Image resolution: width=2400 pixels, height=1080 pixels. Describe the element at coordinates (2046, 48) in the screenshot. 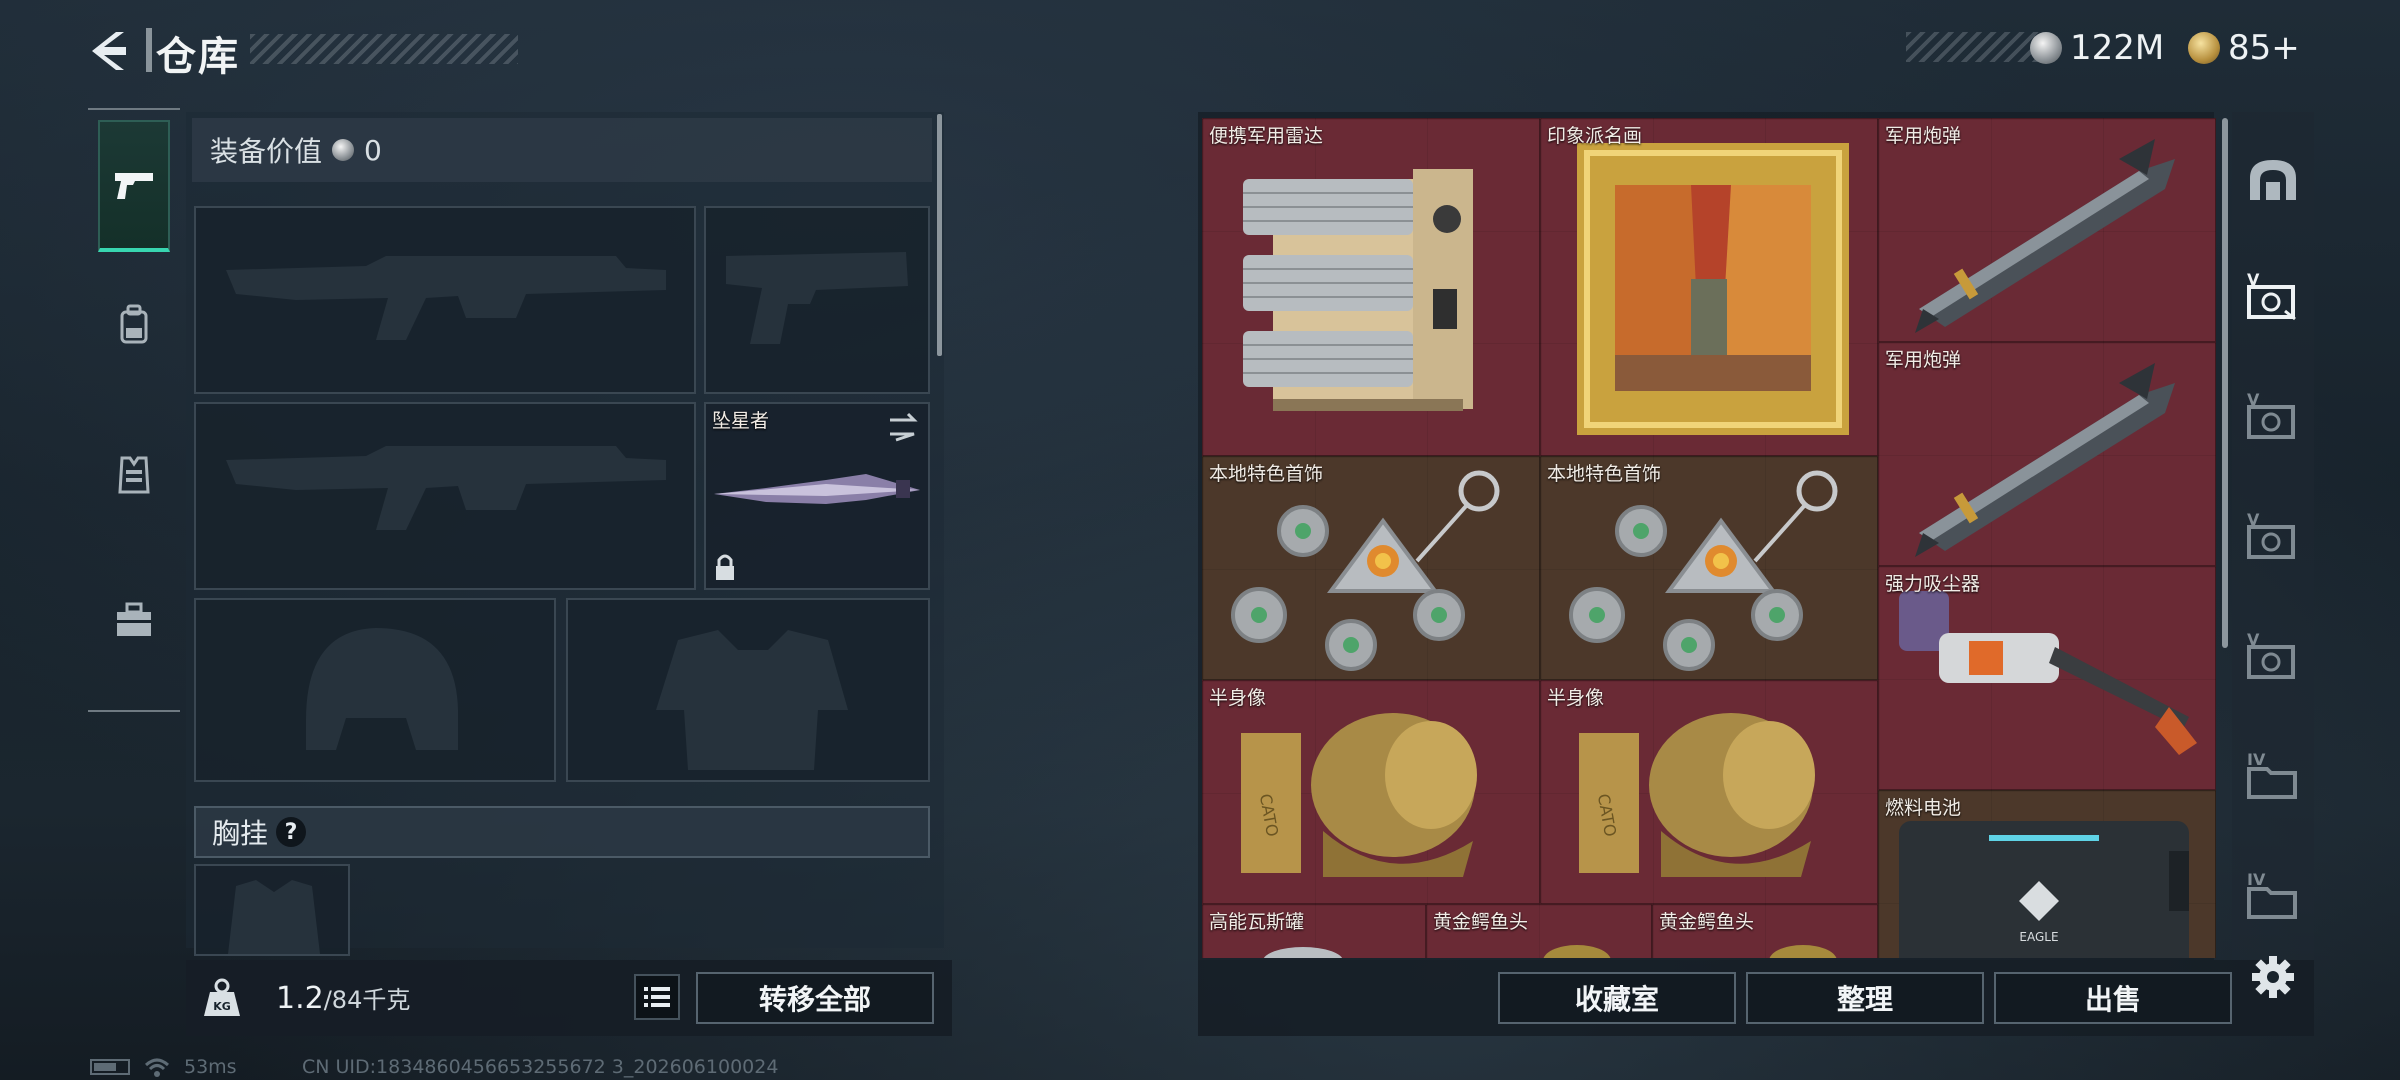

I see `silver-coin-icon` at that location.